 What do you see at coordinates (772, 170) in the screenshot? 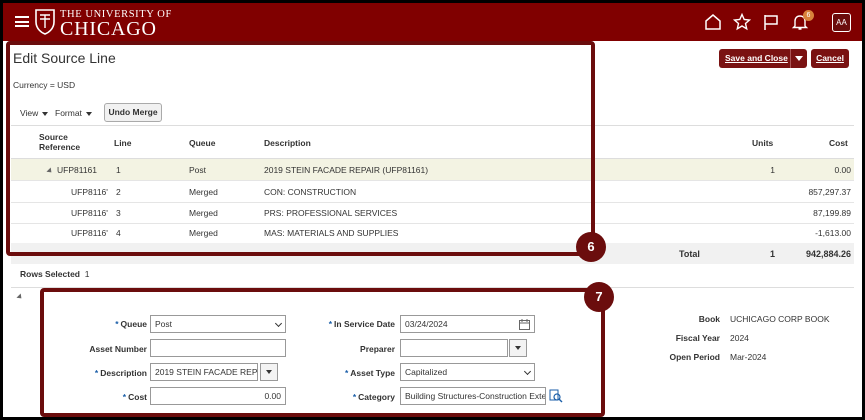
I see `row-units: 1` at bounding box center [772, 170].